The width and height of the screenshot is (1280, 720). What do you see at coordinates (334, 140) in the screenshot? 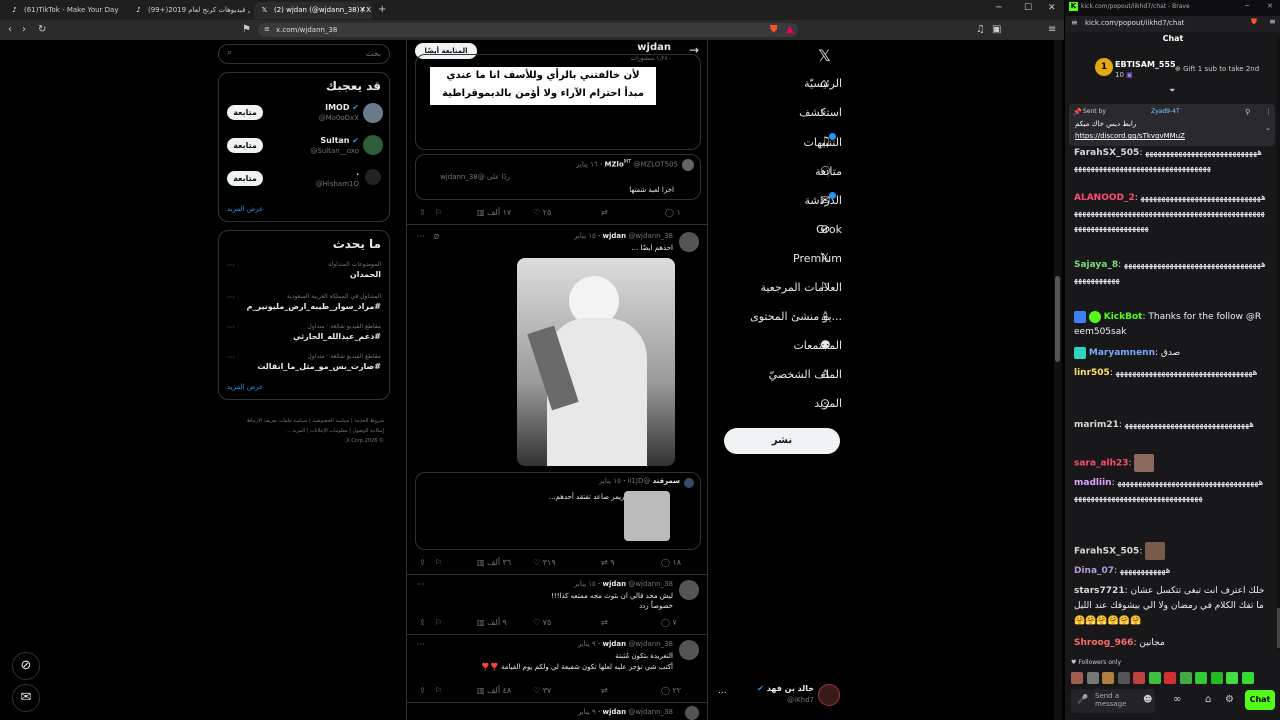
I see `user-name: Sultan` at bounding box center [334, 140].